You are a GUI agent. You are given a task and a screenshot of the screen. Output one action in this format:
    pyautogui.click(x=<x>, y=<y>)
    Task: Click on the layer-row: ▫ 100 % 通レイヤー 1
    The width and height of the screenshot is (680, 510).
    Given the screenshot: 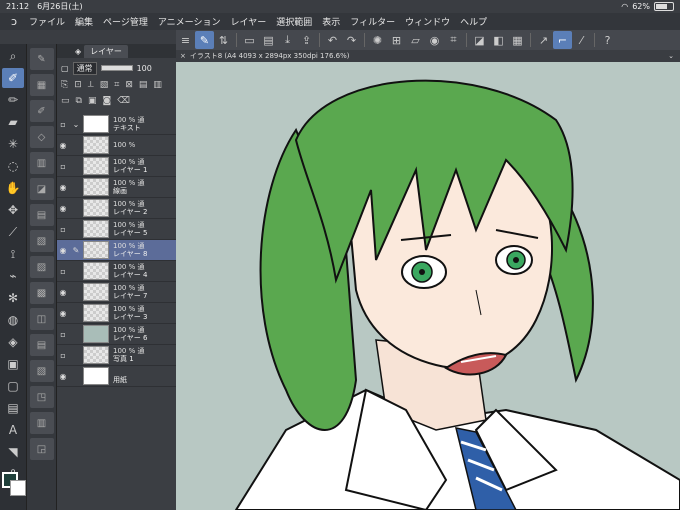 What is the action you would take?
    pyautogui.click(x=117, y=166)
    